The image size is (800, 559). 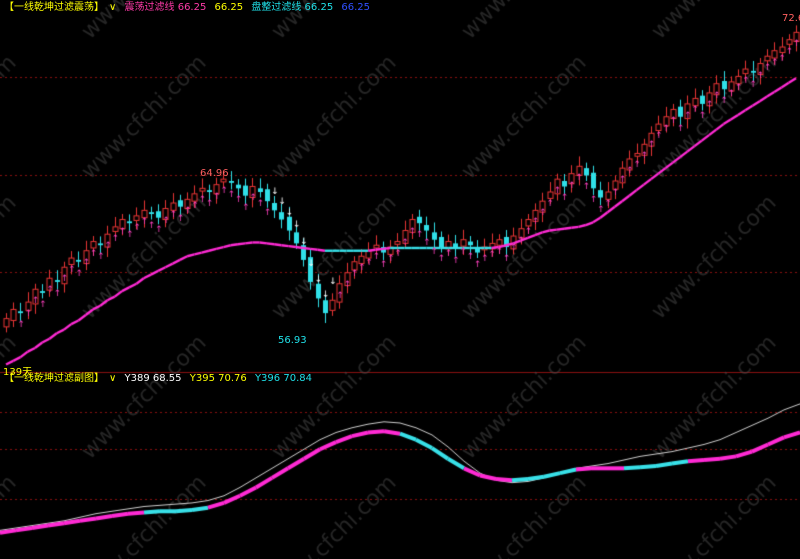 I want to click on last-price-label: 72.6, so click(x=791, y=18).